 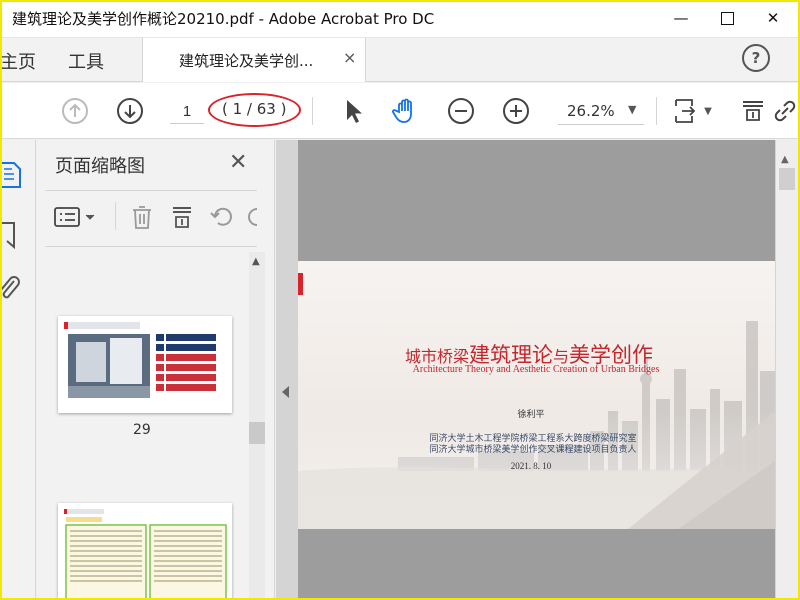 I want to click on thumbnail-page-number: 29, so click(x=142, y=430).